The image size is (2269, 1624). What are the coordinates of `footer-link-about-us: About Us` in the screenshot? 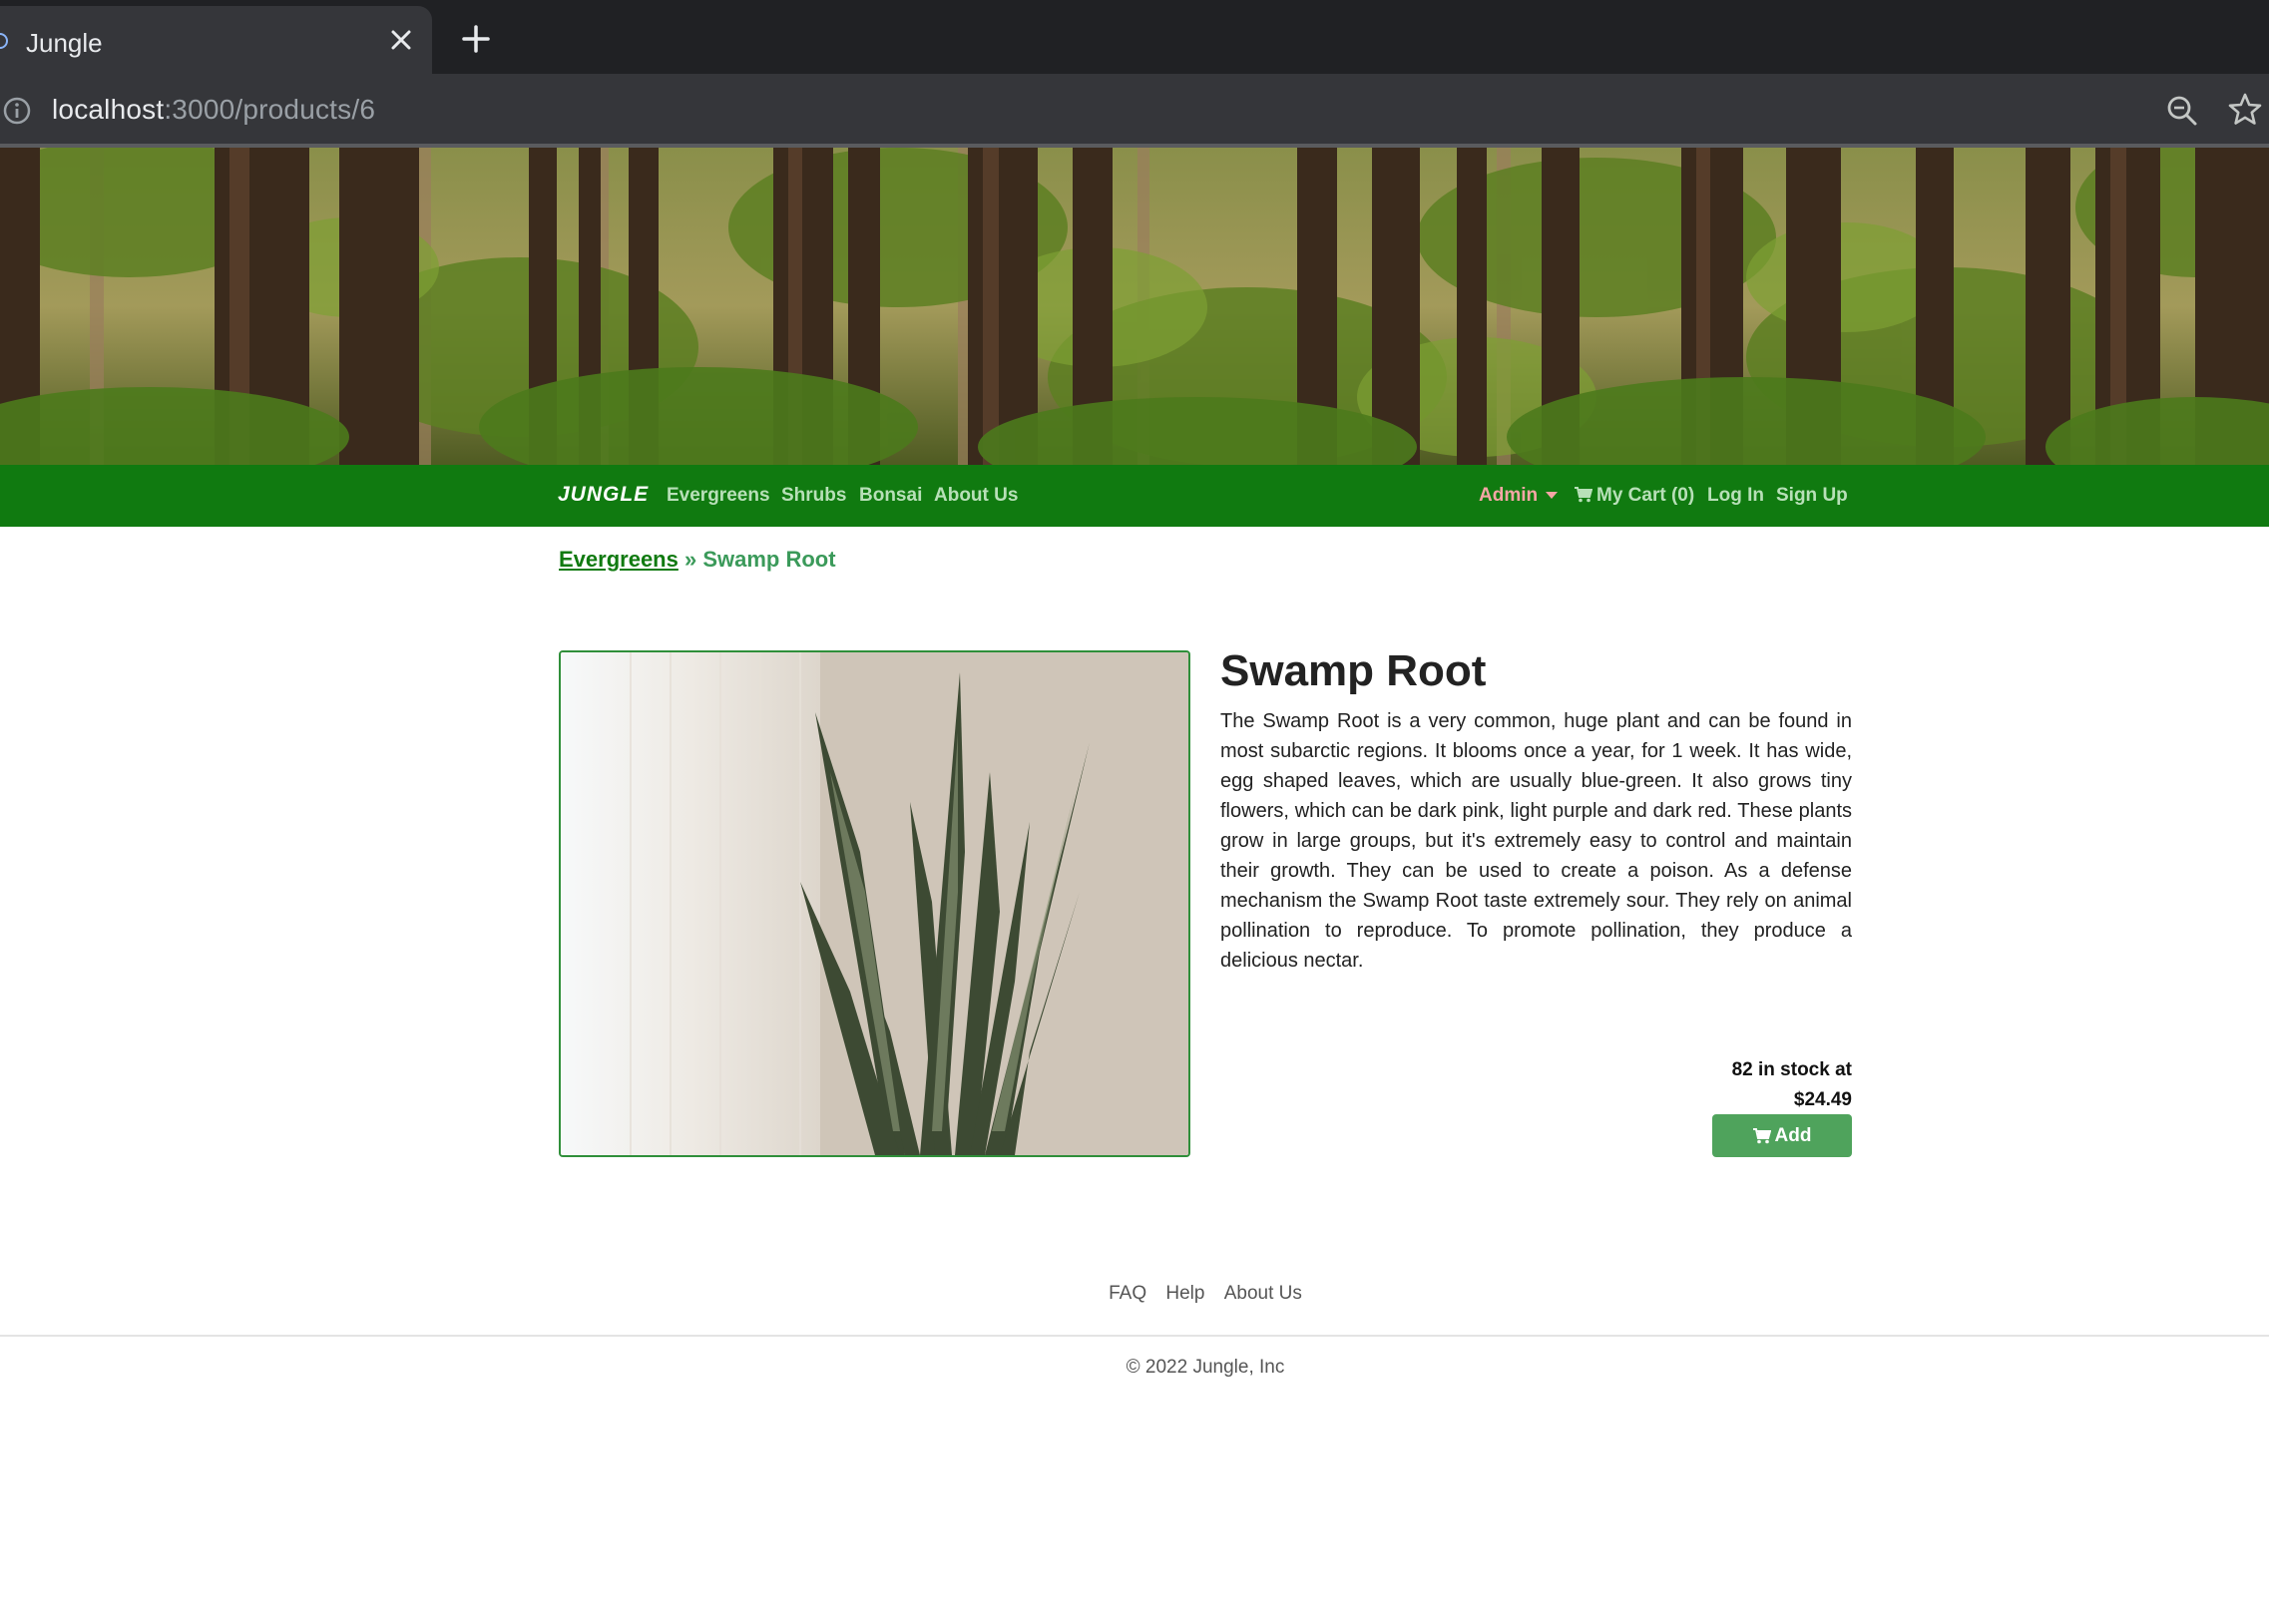 It's located at (1263, 1294).